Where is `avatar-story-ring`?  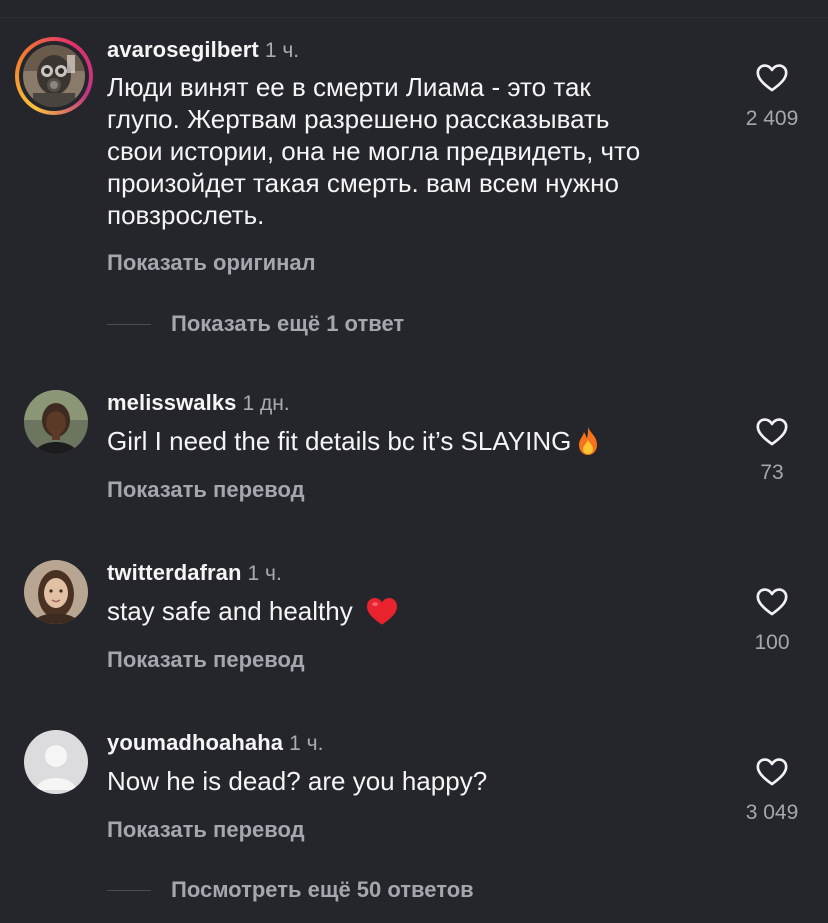 avatar-story-ring is located at coordinates (54, 76).